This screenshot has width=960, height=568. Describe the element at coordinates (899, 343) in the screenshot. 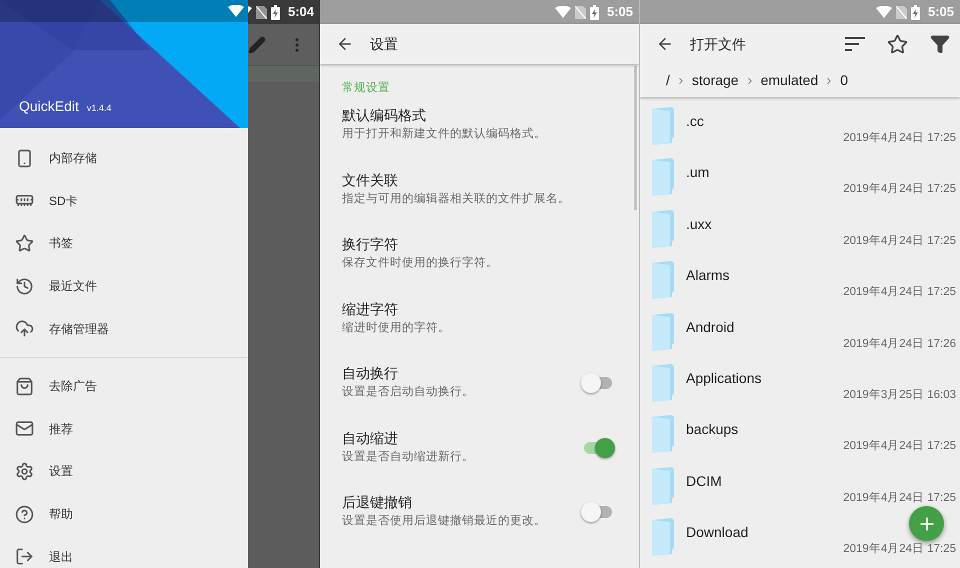

I see `modified-date: 2019年4月24日 17:26` at that location.